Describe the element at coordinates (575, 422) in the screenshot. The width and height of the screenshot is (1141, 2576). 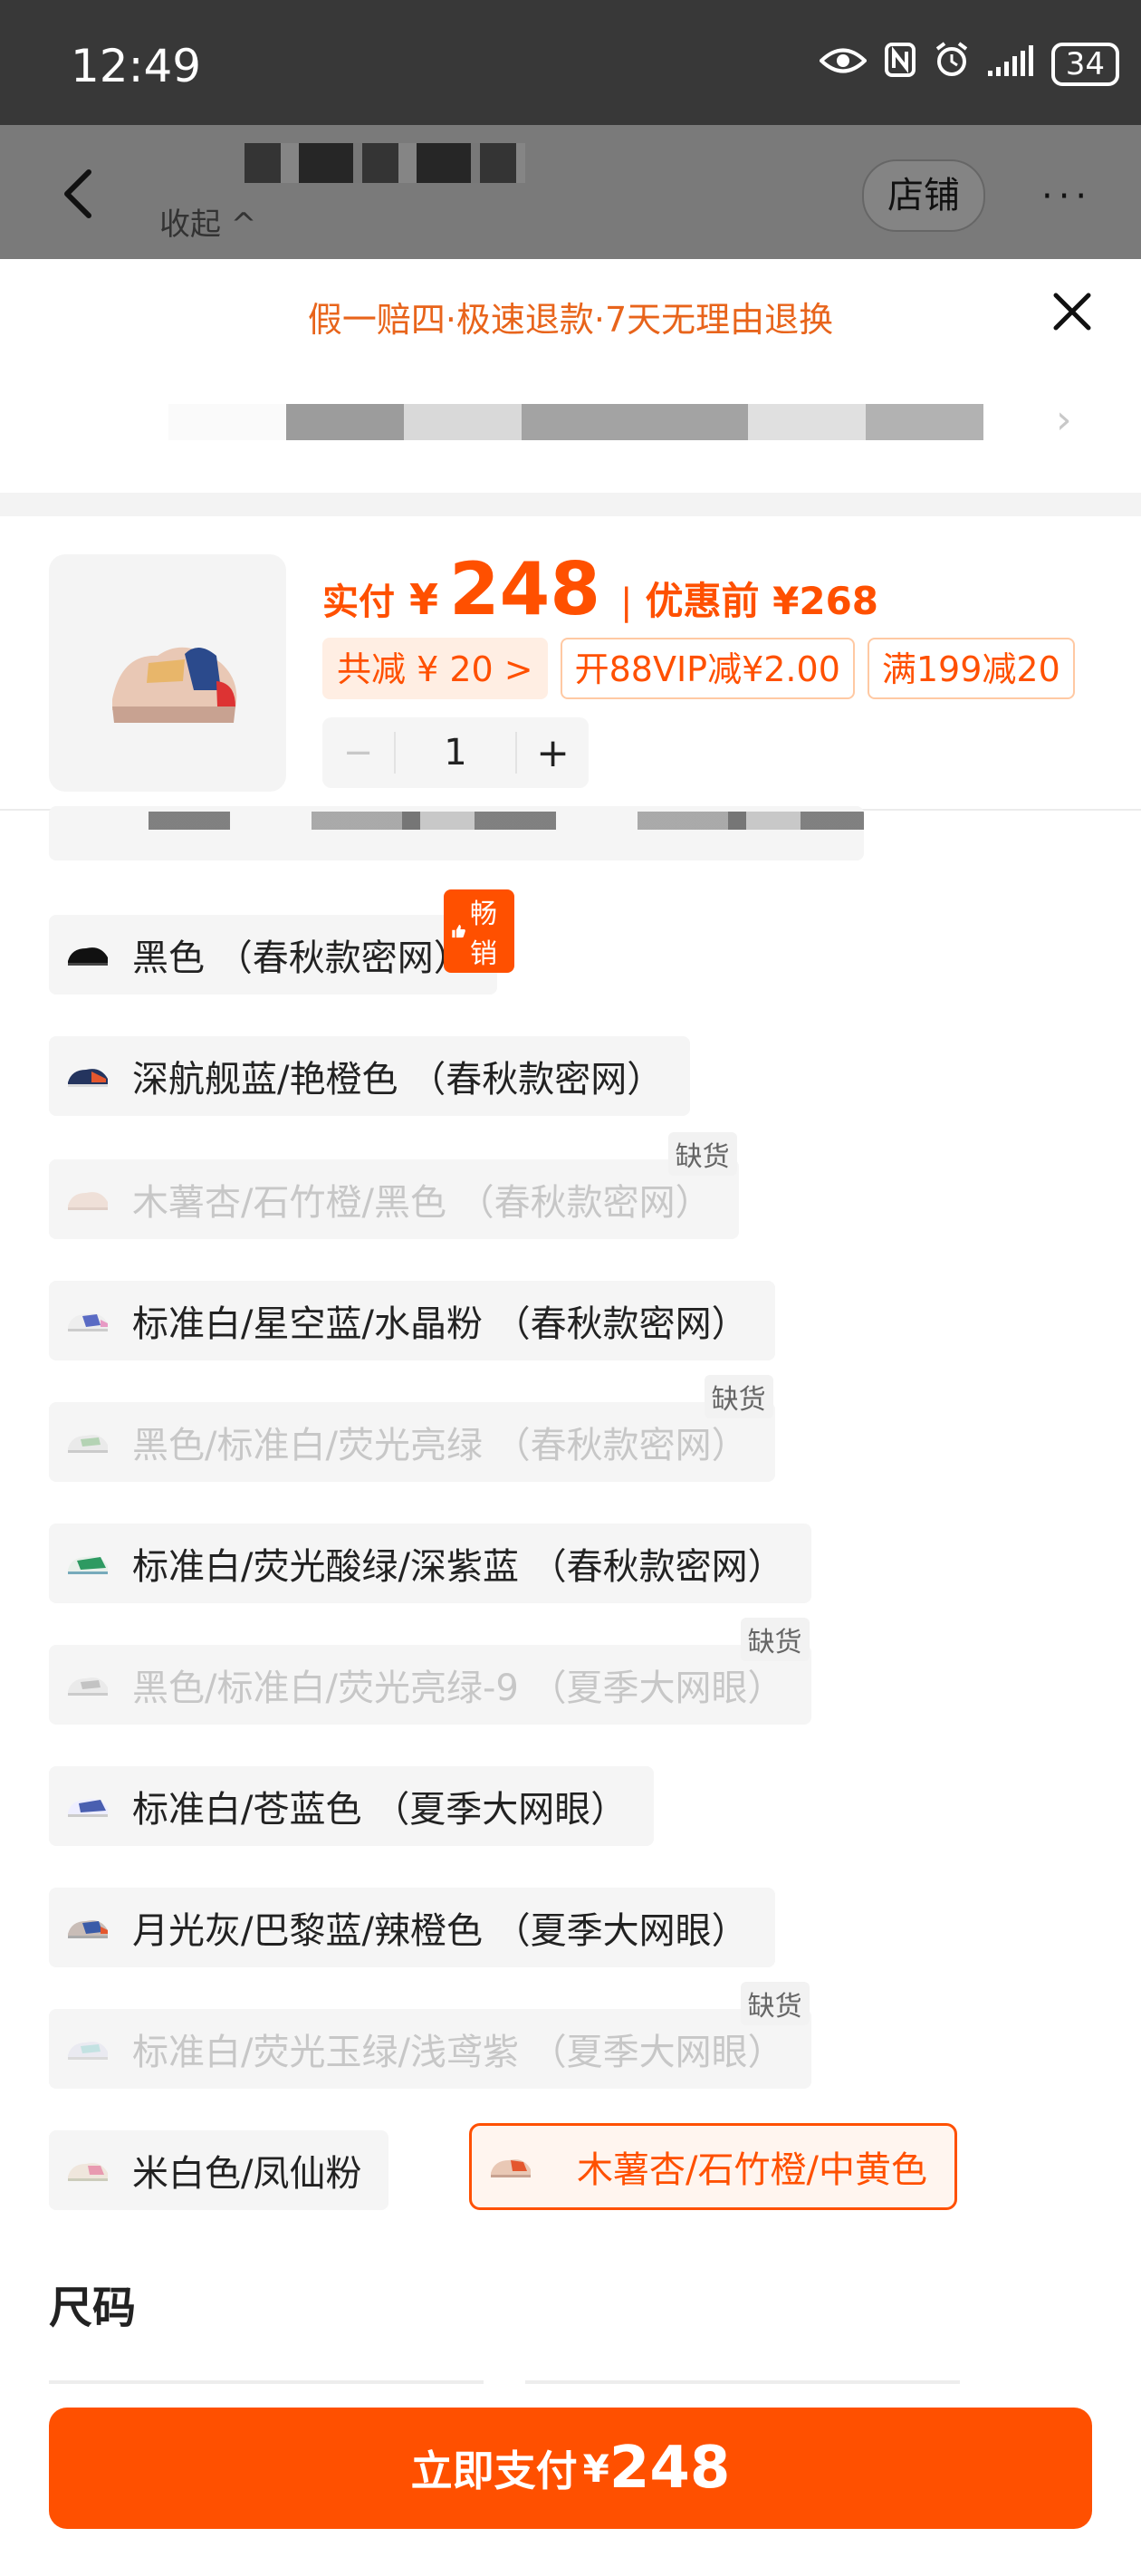
I see `address-redacted` at that location.